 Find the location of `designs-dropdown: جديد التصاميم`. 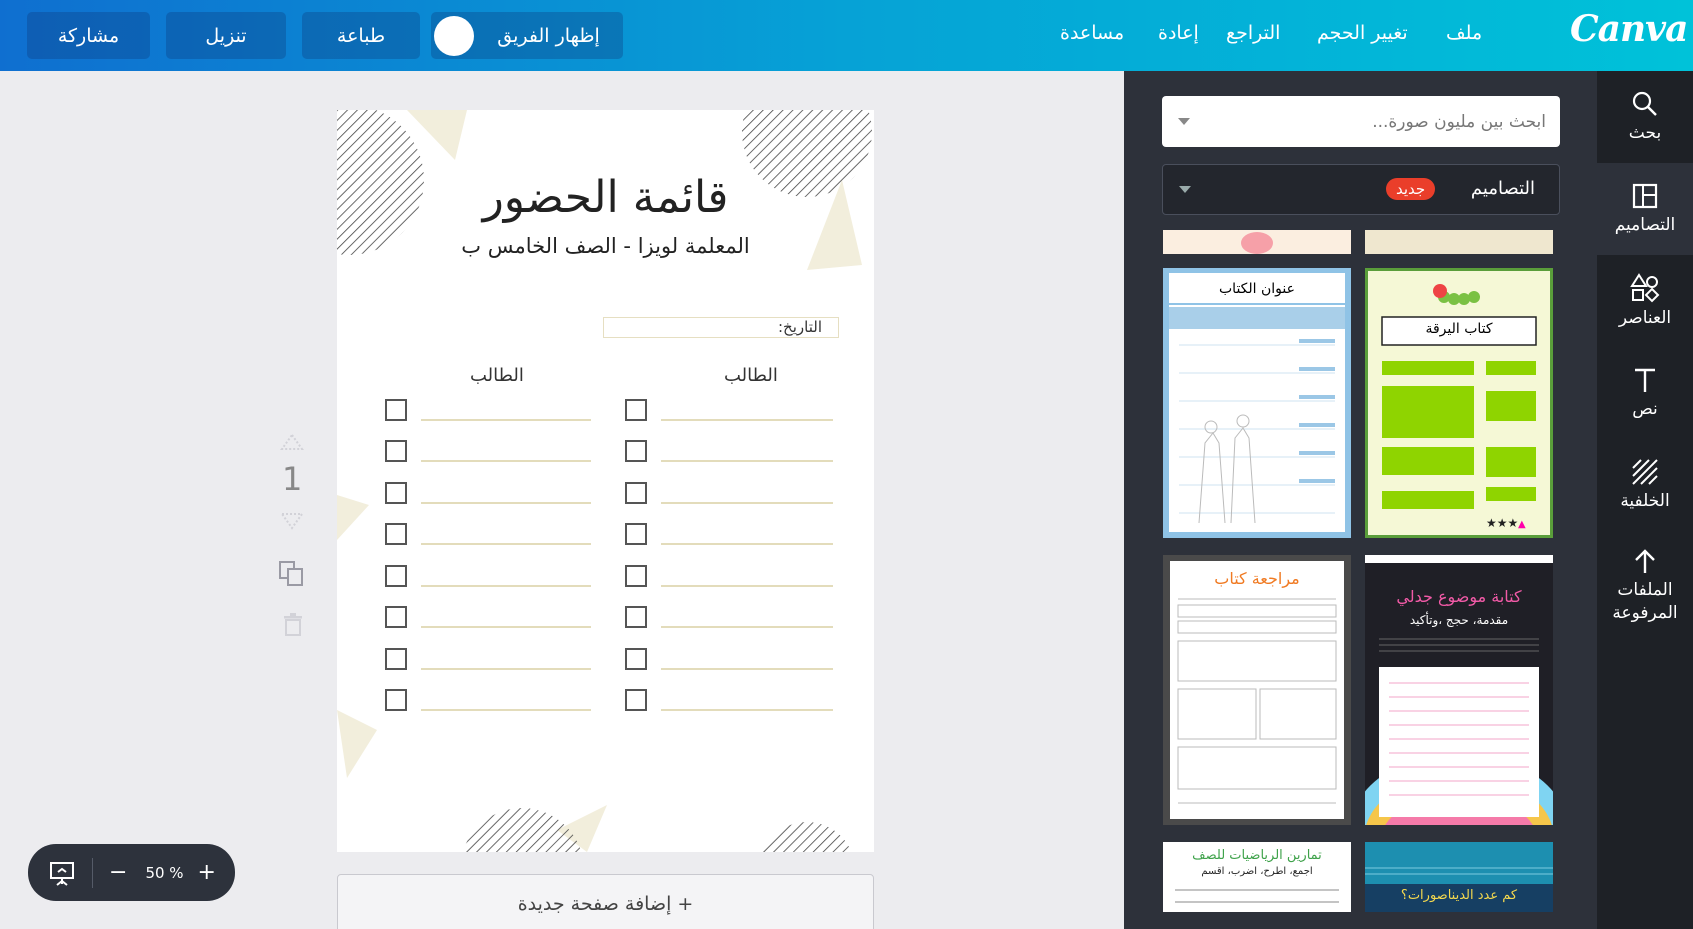

designs-dropdown: جديد التصاميم is located at coordinates (1361, 189).